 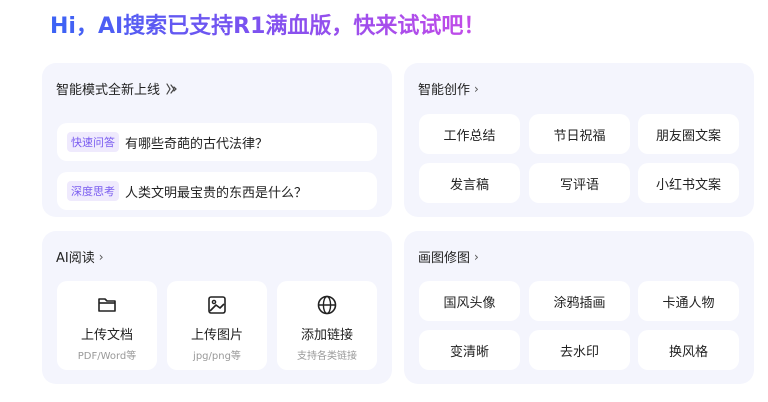 What do you see at coordinates (108, 90) in the screenshot?
I see `smart-mode-title-text: 智能模式全新上线` at bounding box center [108, 90].